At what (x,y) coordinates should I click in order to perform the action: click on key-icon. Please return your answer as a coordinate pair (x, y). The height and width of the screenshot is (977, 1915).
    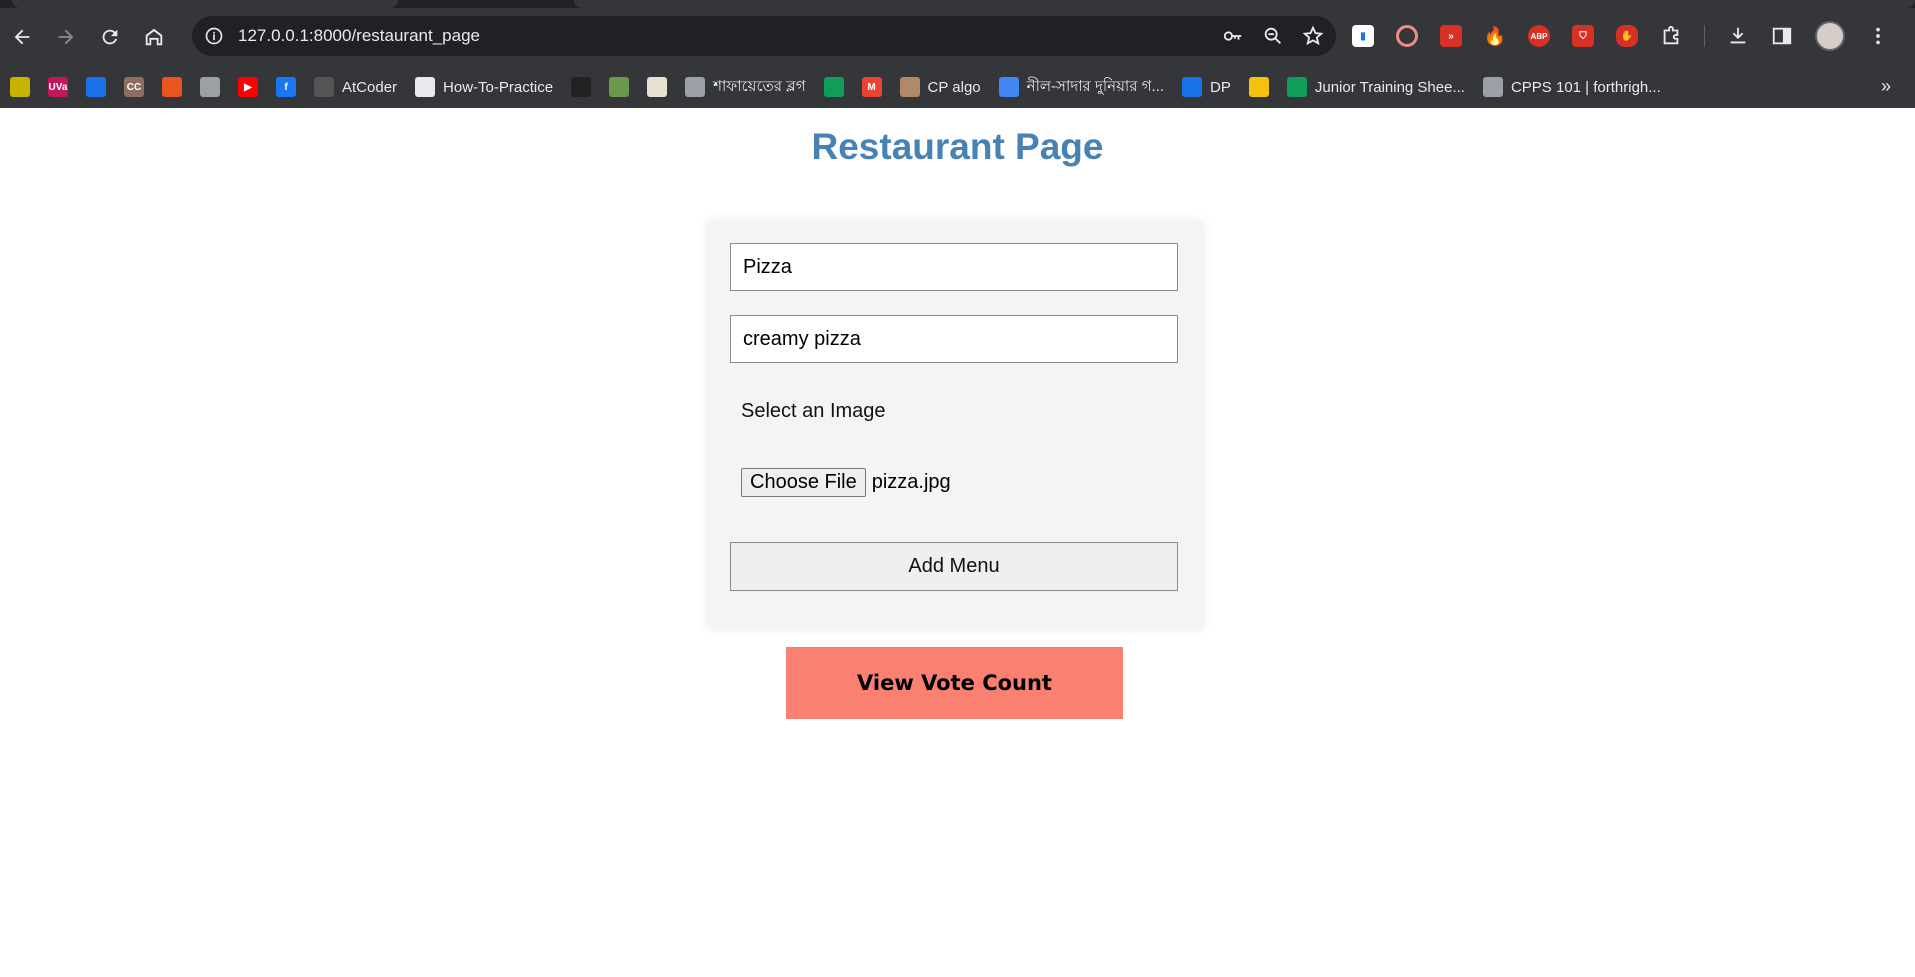
    Looking at the image, I should click on (1233, 36).